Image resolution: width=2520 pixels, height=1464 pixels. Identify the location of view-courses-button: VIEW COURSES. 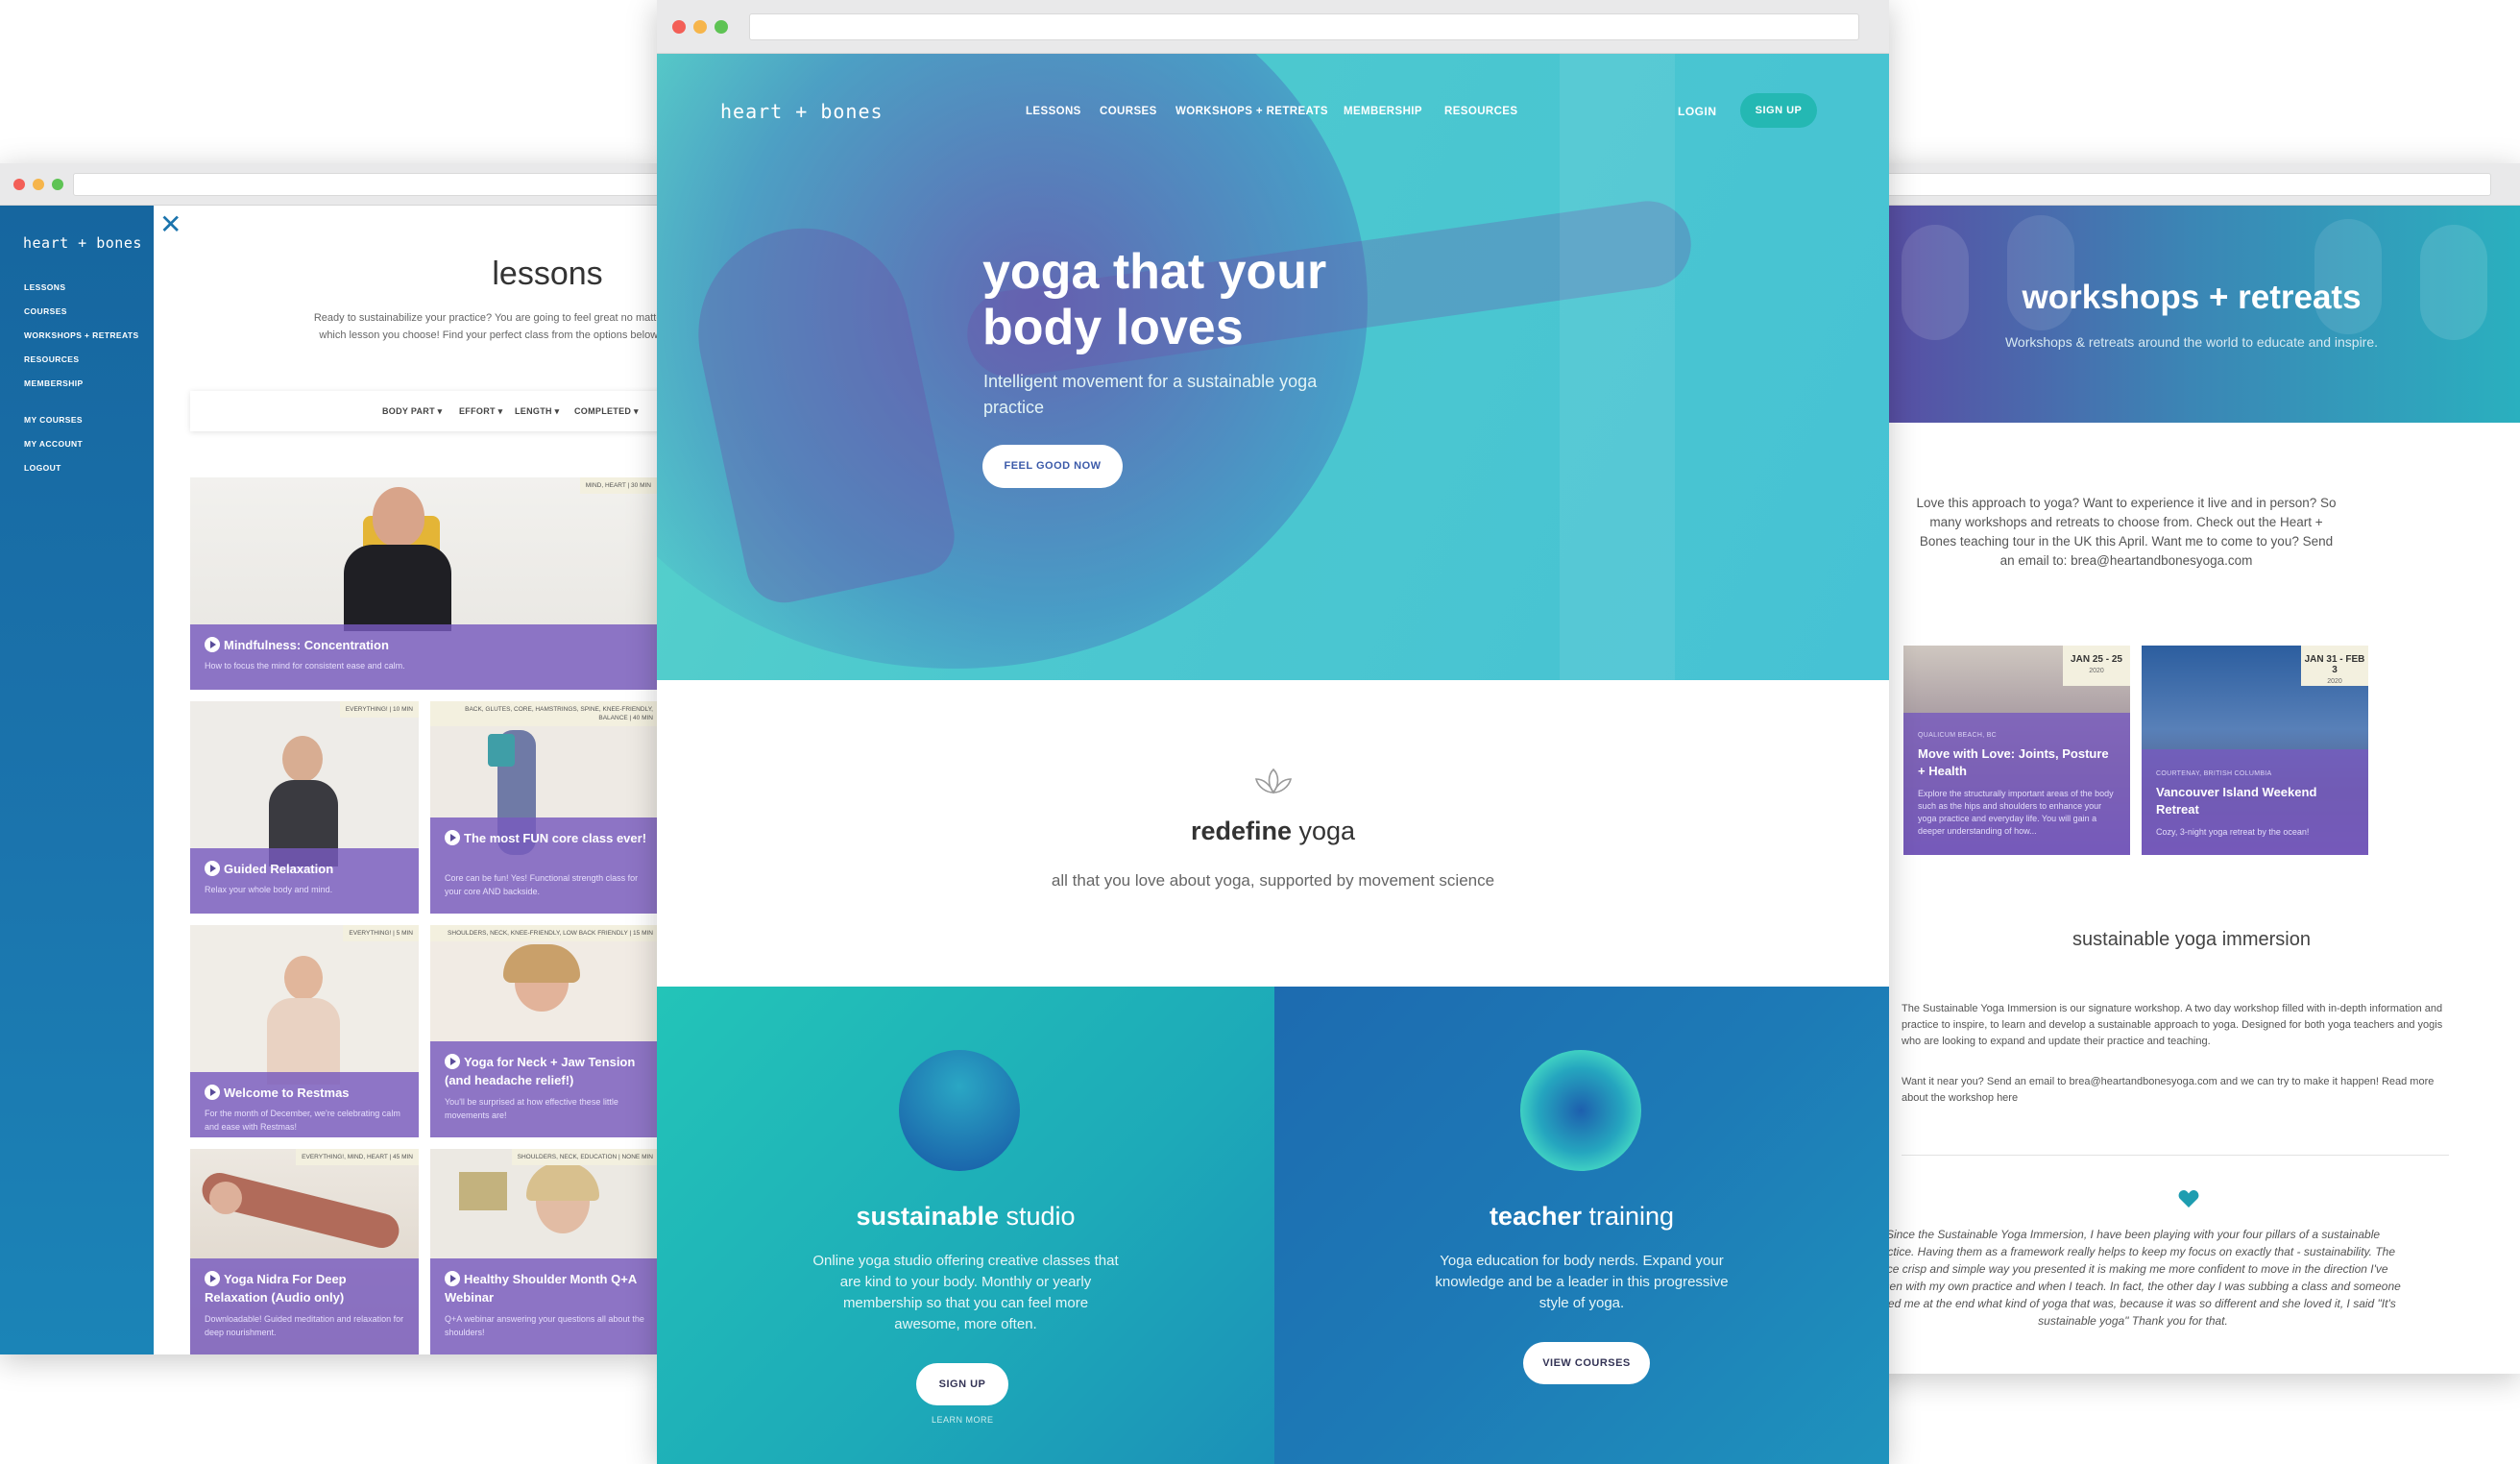
(1586, 1363).